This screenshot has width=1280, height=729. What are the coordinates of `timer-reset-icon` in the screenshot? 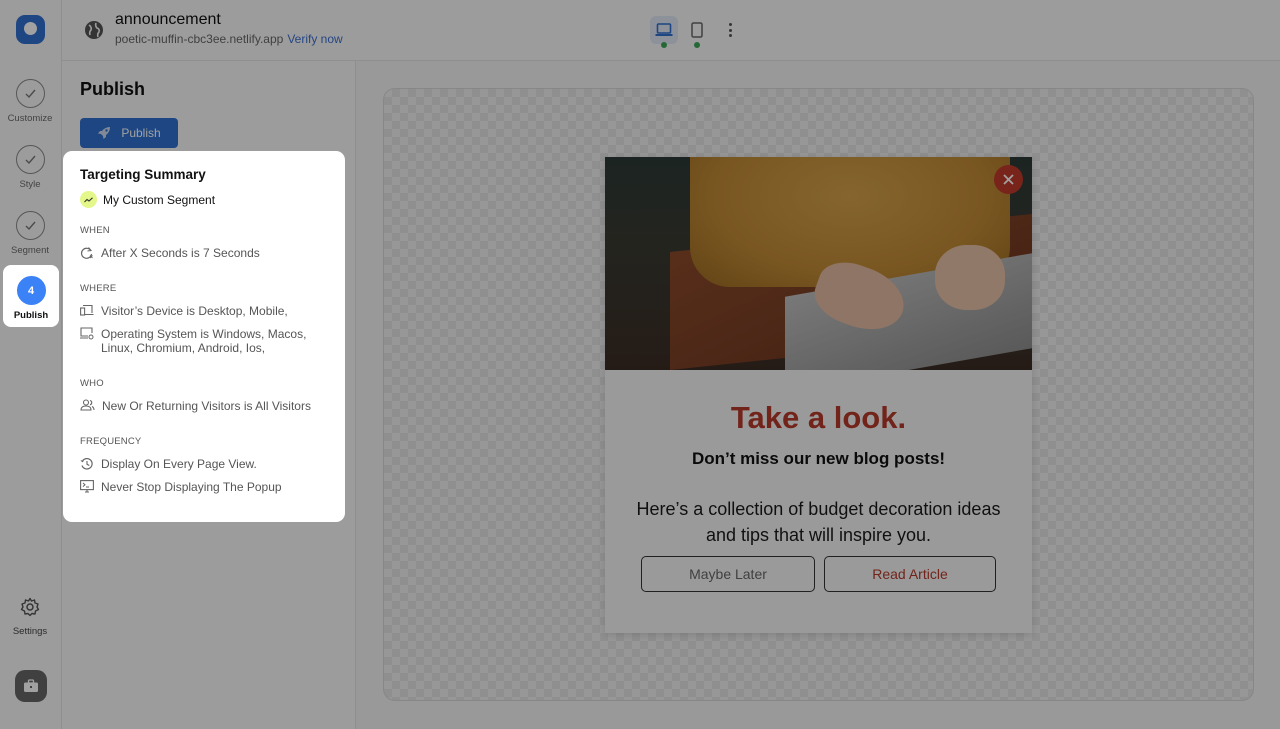 It's located at (87, 253).